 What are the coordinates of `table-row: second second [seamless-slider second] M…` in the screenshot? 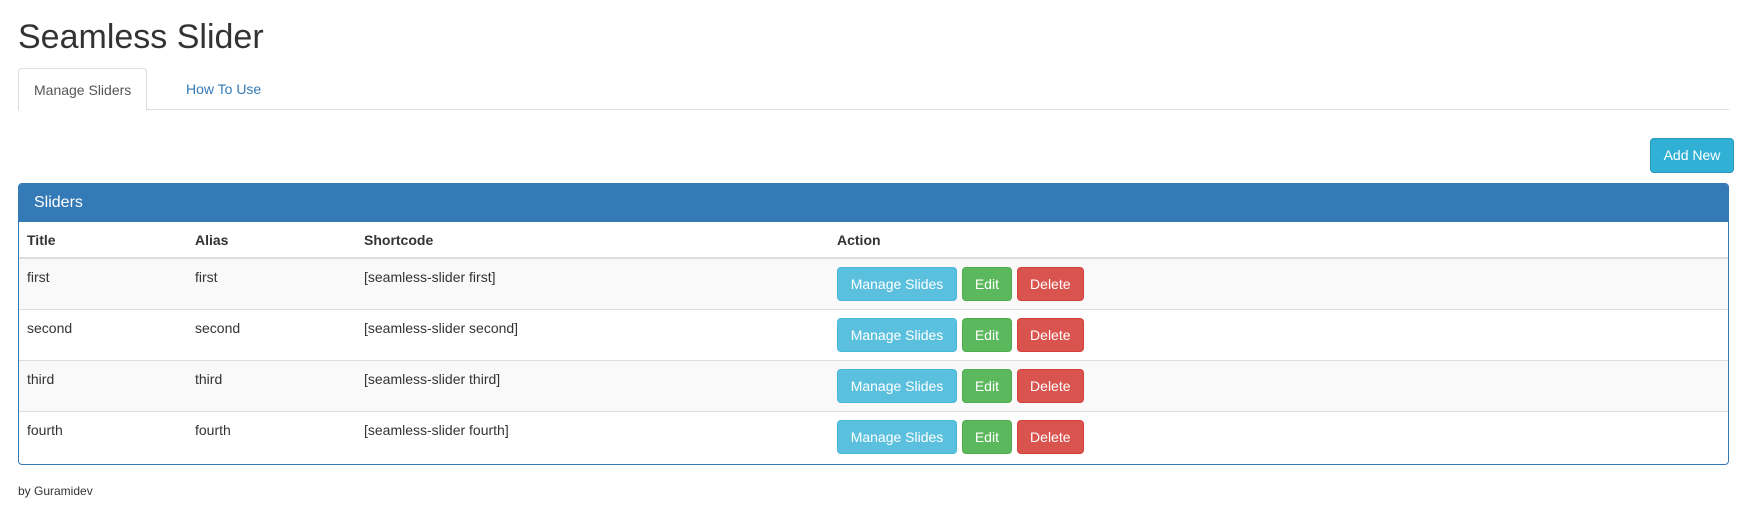 It's located at (873, 334).